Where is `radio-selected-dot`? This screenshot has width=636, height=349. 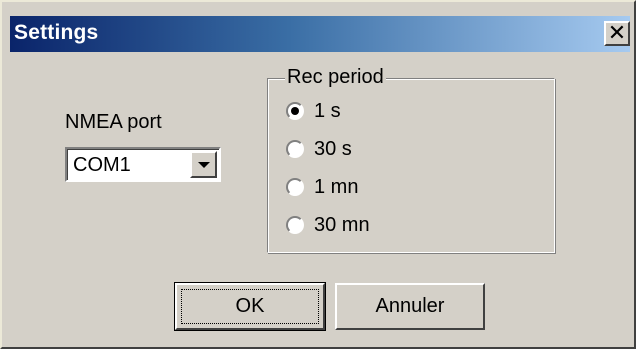 radio-selected-dot is located at coordinates (295, 111).